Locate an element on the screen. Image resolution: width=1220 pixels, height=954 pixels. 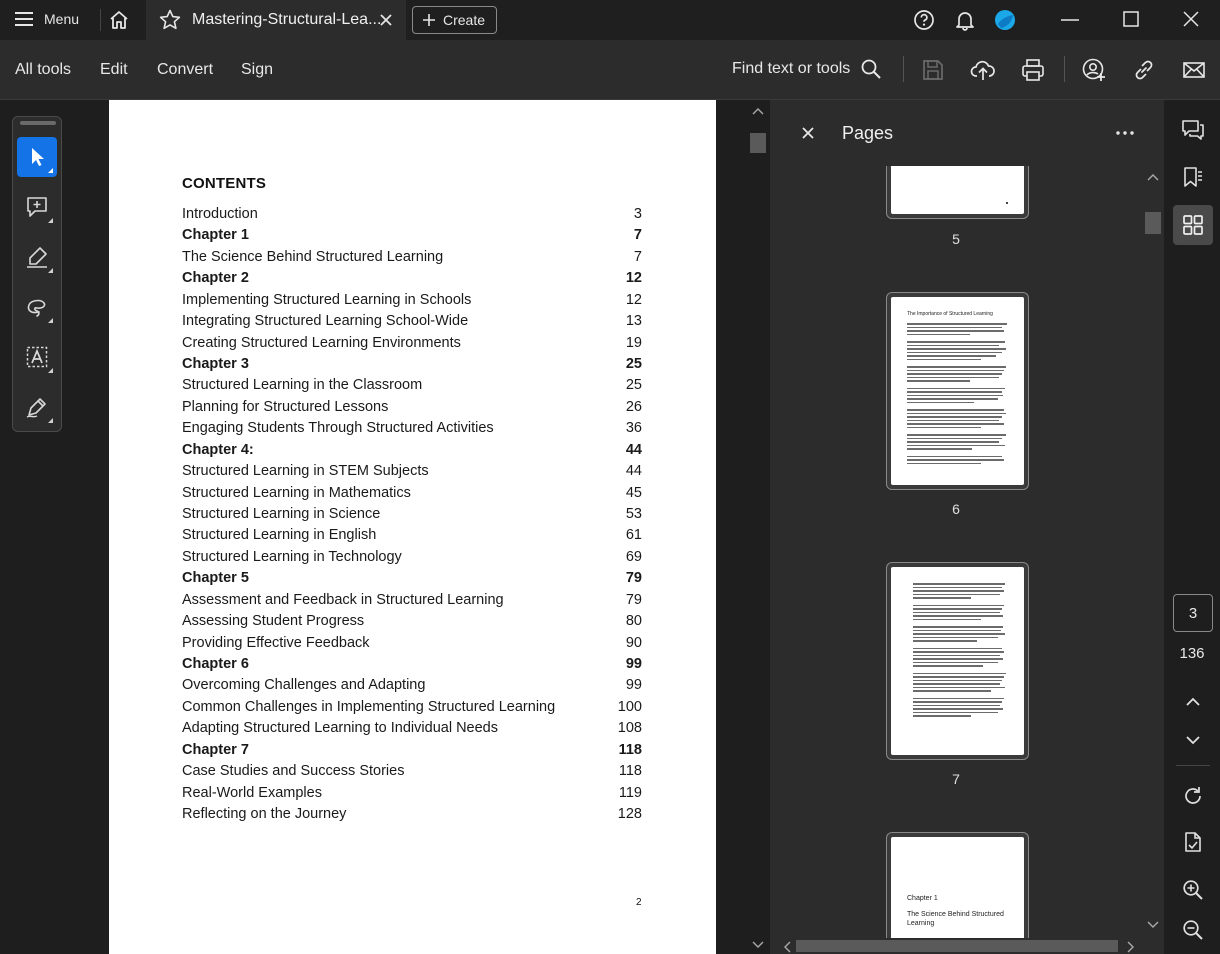
hamburger-icon is located at coordinates (24, 19).